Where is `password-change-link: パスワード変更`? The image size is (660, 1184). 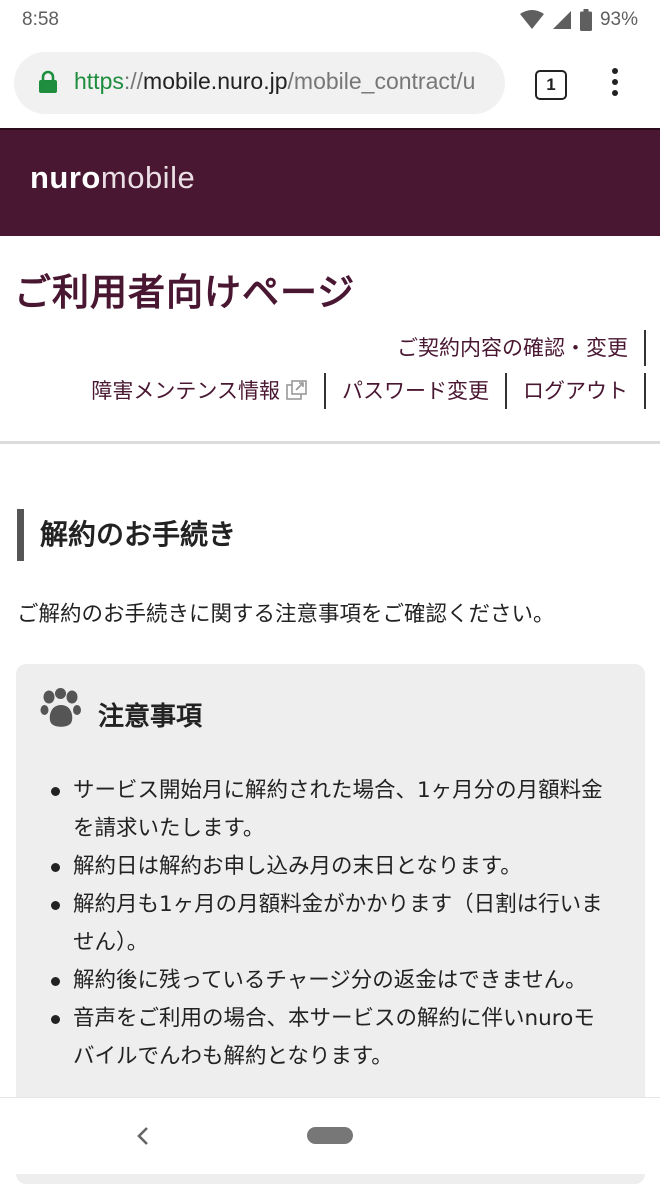 password-change-link: パスワード変更 is located at coordinates (416, 391).